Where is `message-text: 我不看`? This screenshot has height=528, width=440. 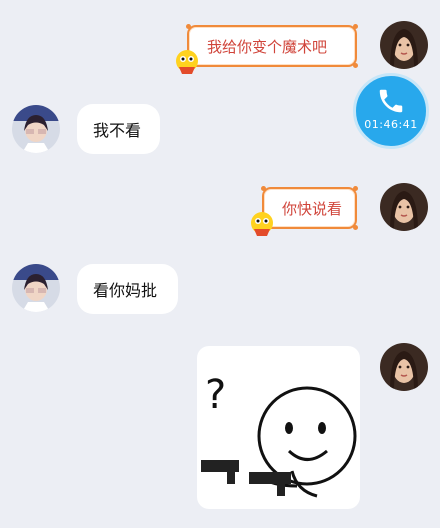
message-text: 我不看 is located at coordinates (117, 130).